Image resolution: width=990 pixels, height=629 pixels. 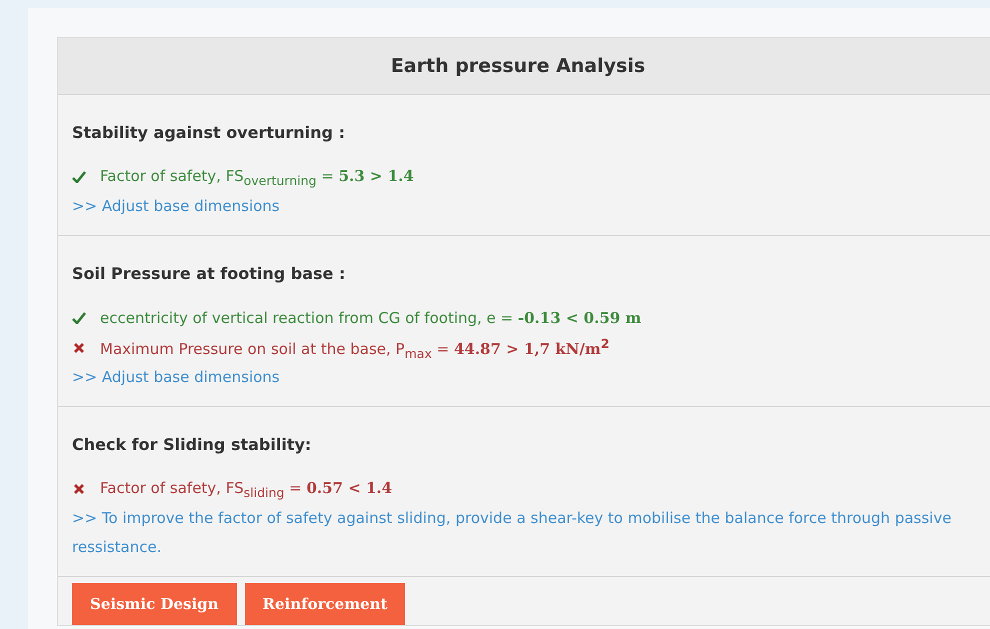 What do you see at coordinates (355, 348) in the screenshot?
I see `check-result: Maximum Pressure on soil at the base, P$_{max}$ = 44.87 > 1,7 kN/m$^{2}$` at bounding box center [355, 348].